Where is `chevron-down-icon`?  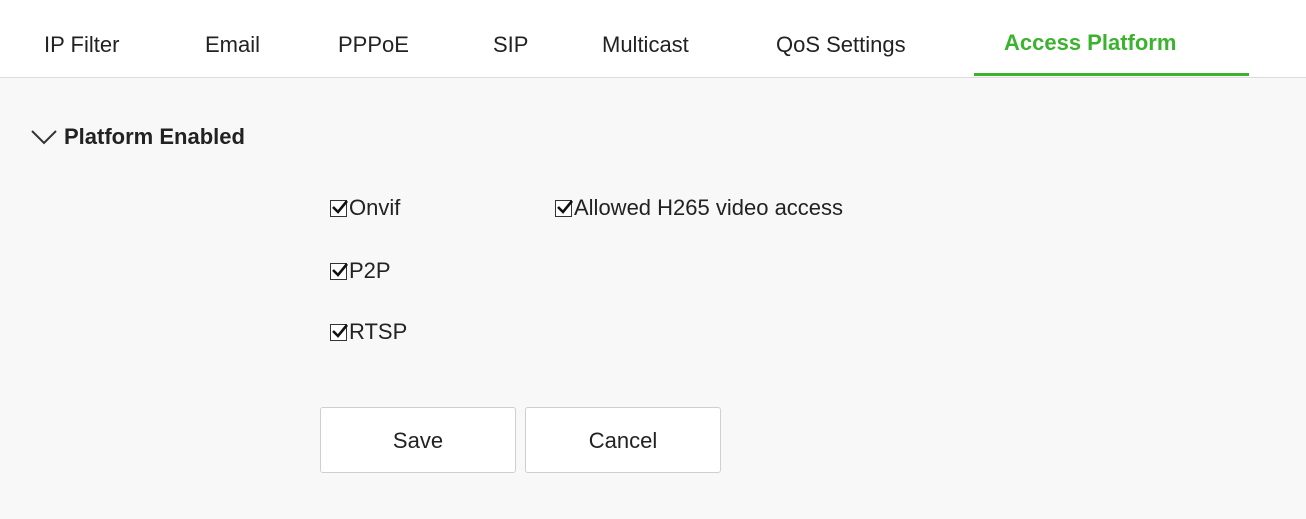 chevron-down-icon is located at coordinates (44, 137).